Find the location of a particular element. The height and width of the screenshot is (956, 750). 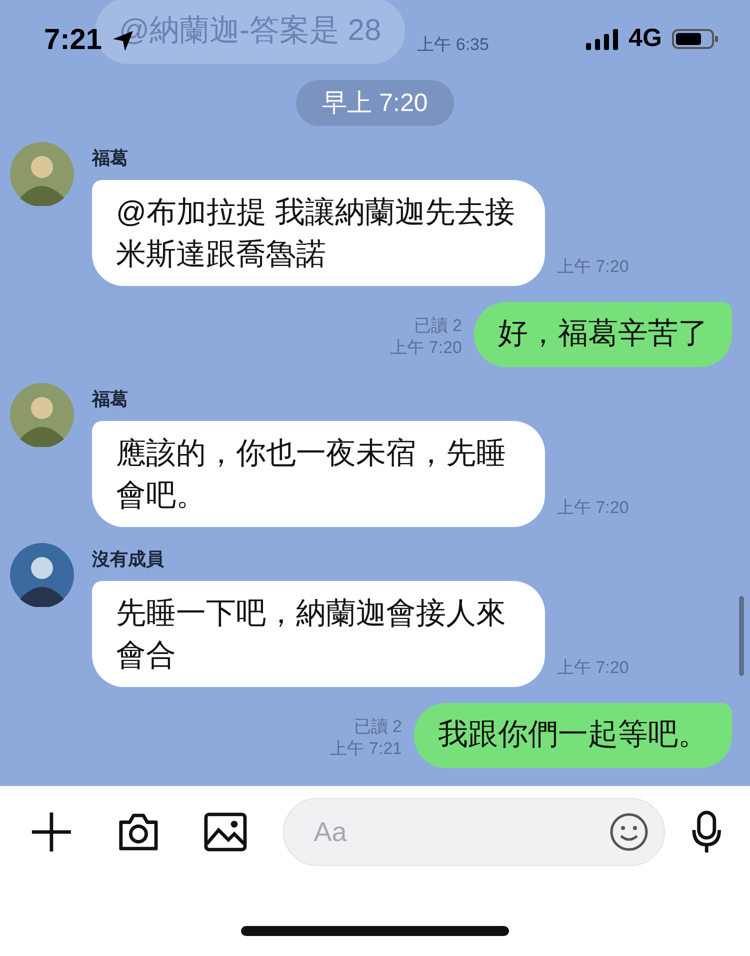

network-label: 4G is located at coordinates (645, 38).